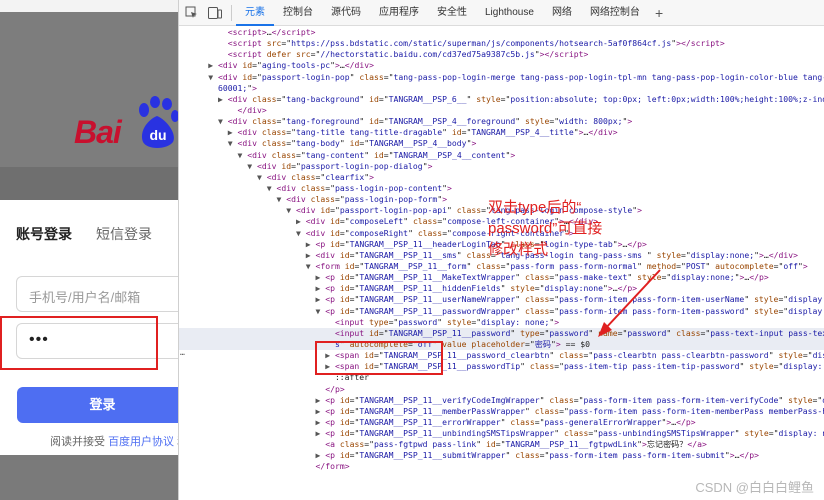 The height and width of the screenshot is (500, 824). I want to click on page-bottom-overlay, so click(89, 477).